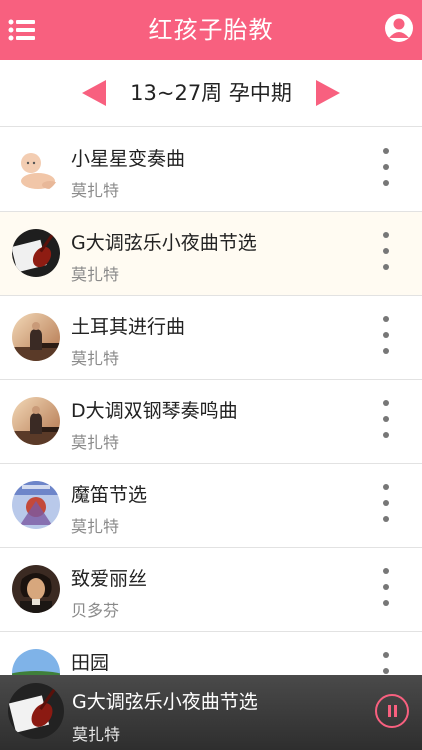 This screenshot has height=750, width=422. I want to click on next-week-arrow-icon, so click(328, 93).